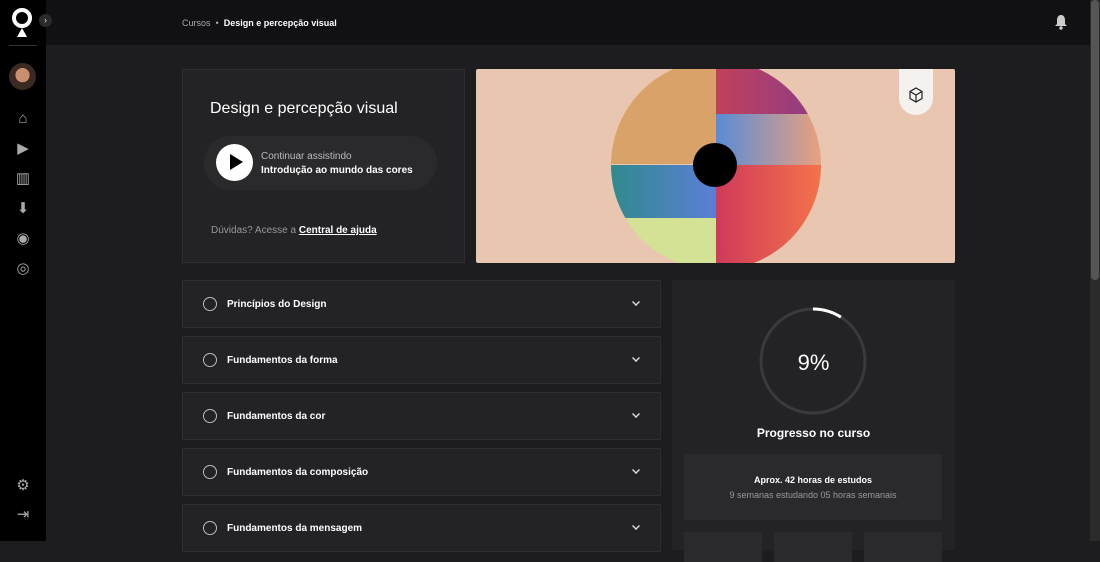 The height and width of the screenshot is (562, 1100). Describe the element at coordinates (23, 486) in the screenshot. I see `gear-icon: ⚙` at that location.